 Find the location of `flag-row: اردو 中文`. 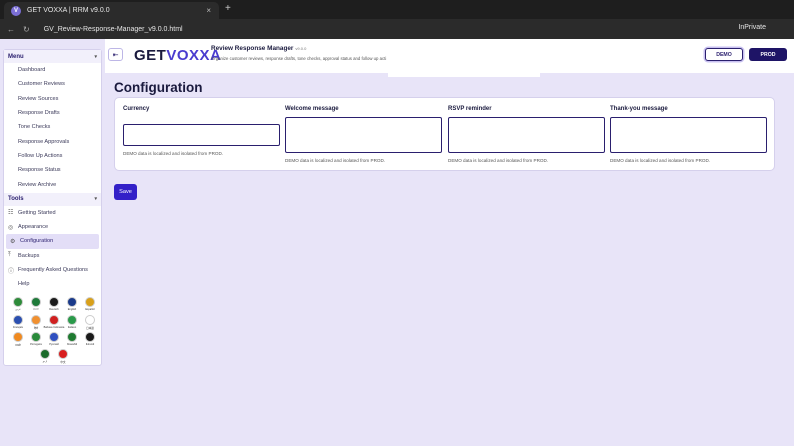

flag-row: اردو 中文 is located at coordinates (54, 356).